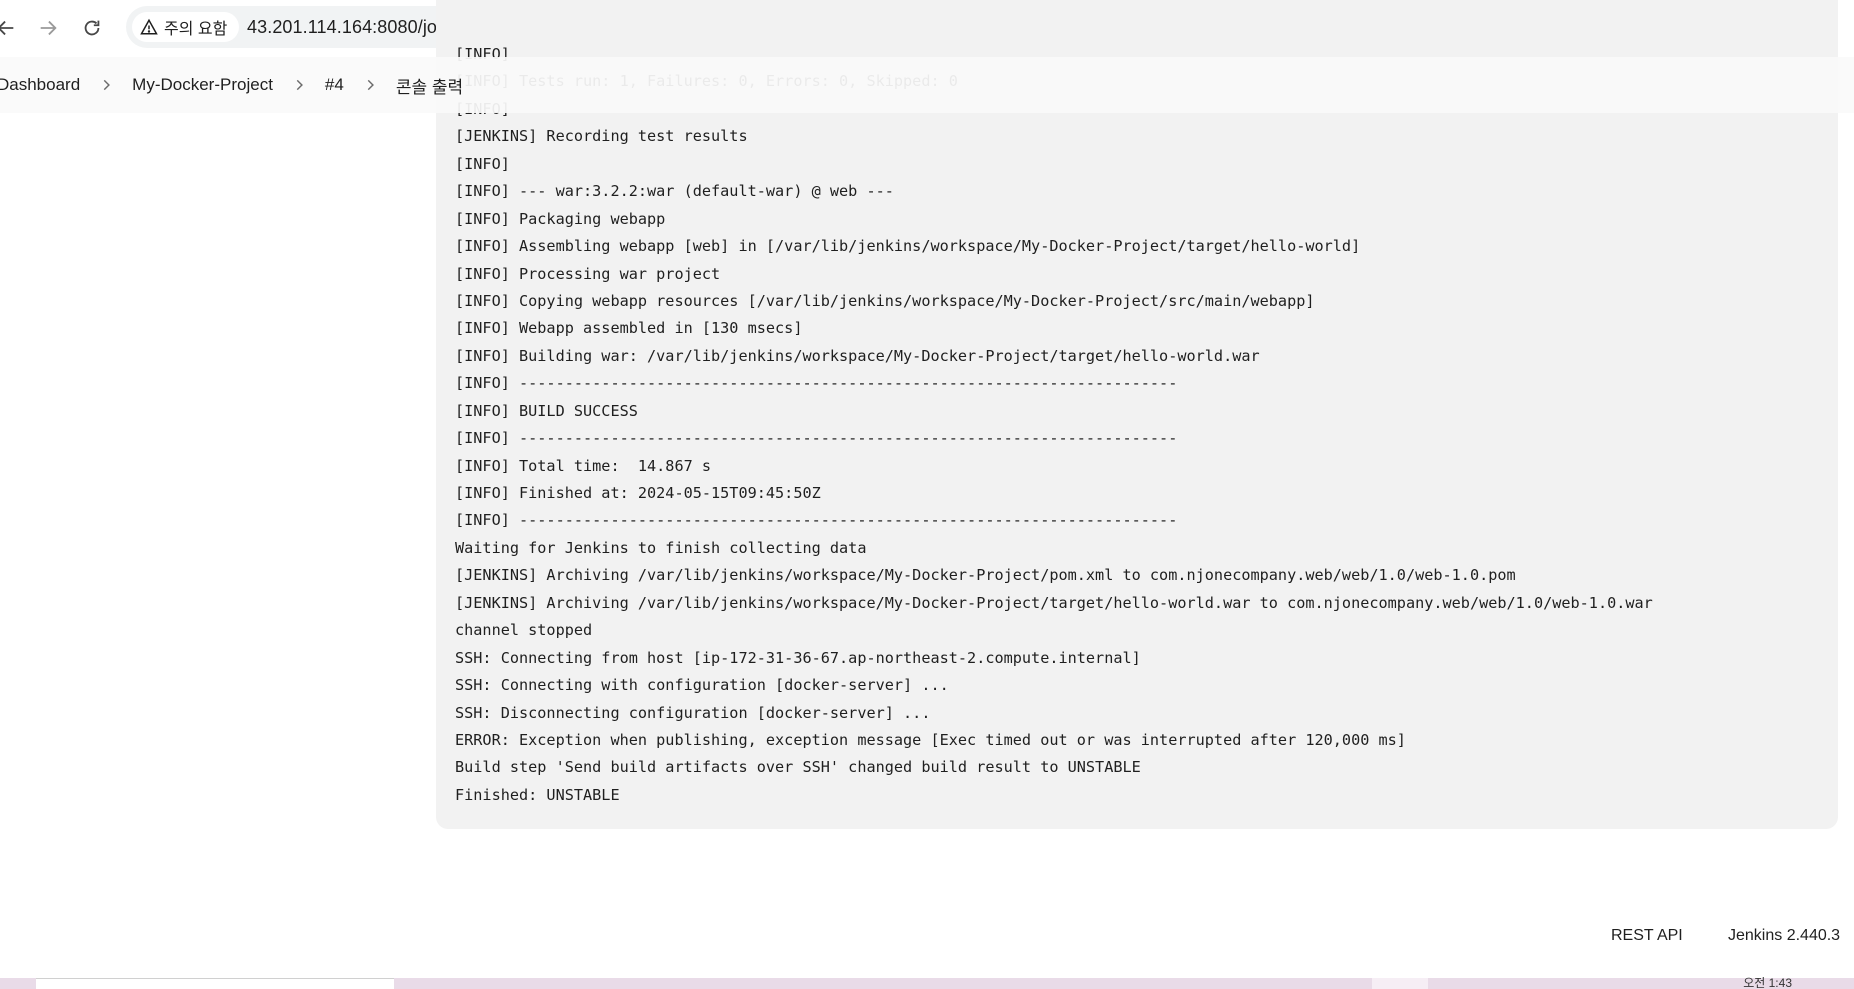  What do you see at coordinates (546, 410) in the screenshot?
I see `console-line: [INFO] BUILD SUCCESS` at bounding box center [546, 410].